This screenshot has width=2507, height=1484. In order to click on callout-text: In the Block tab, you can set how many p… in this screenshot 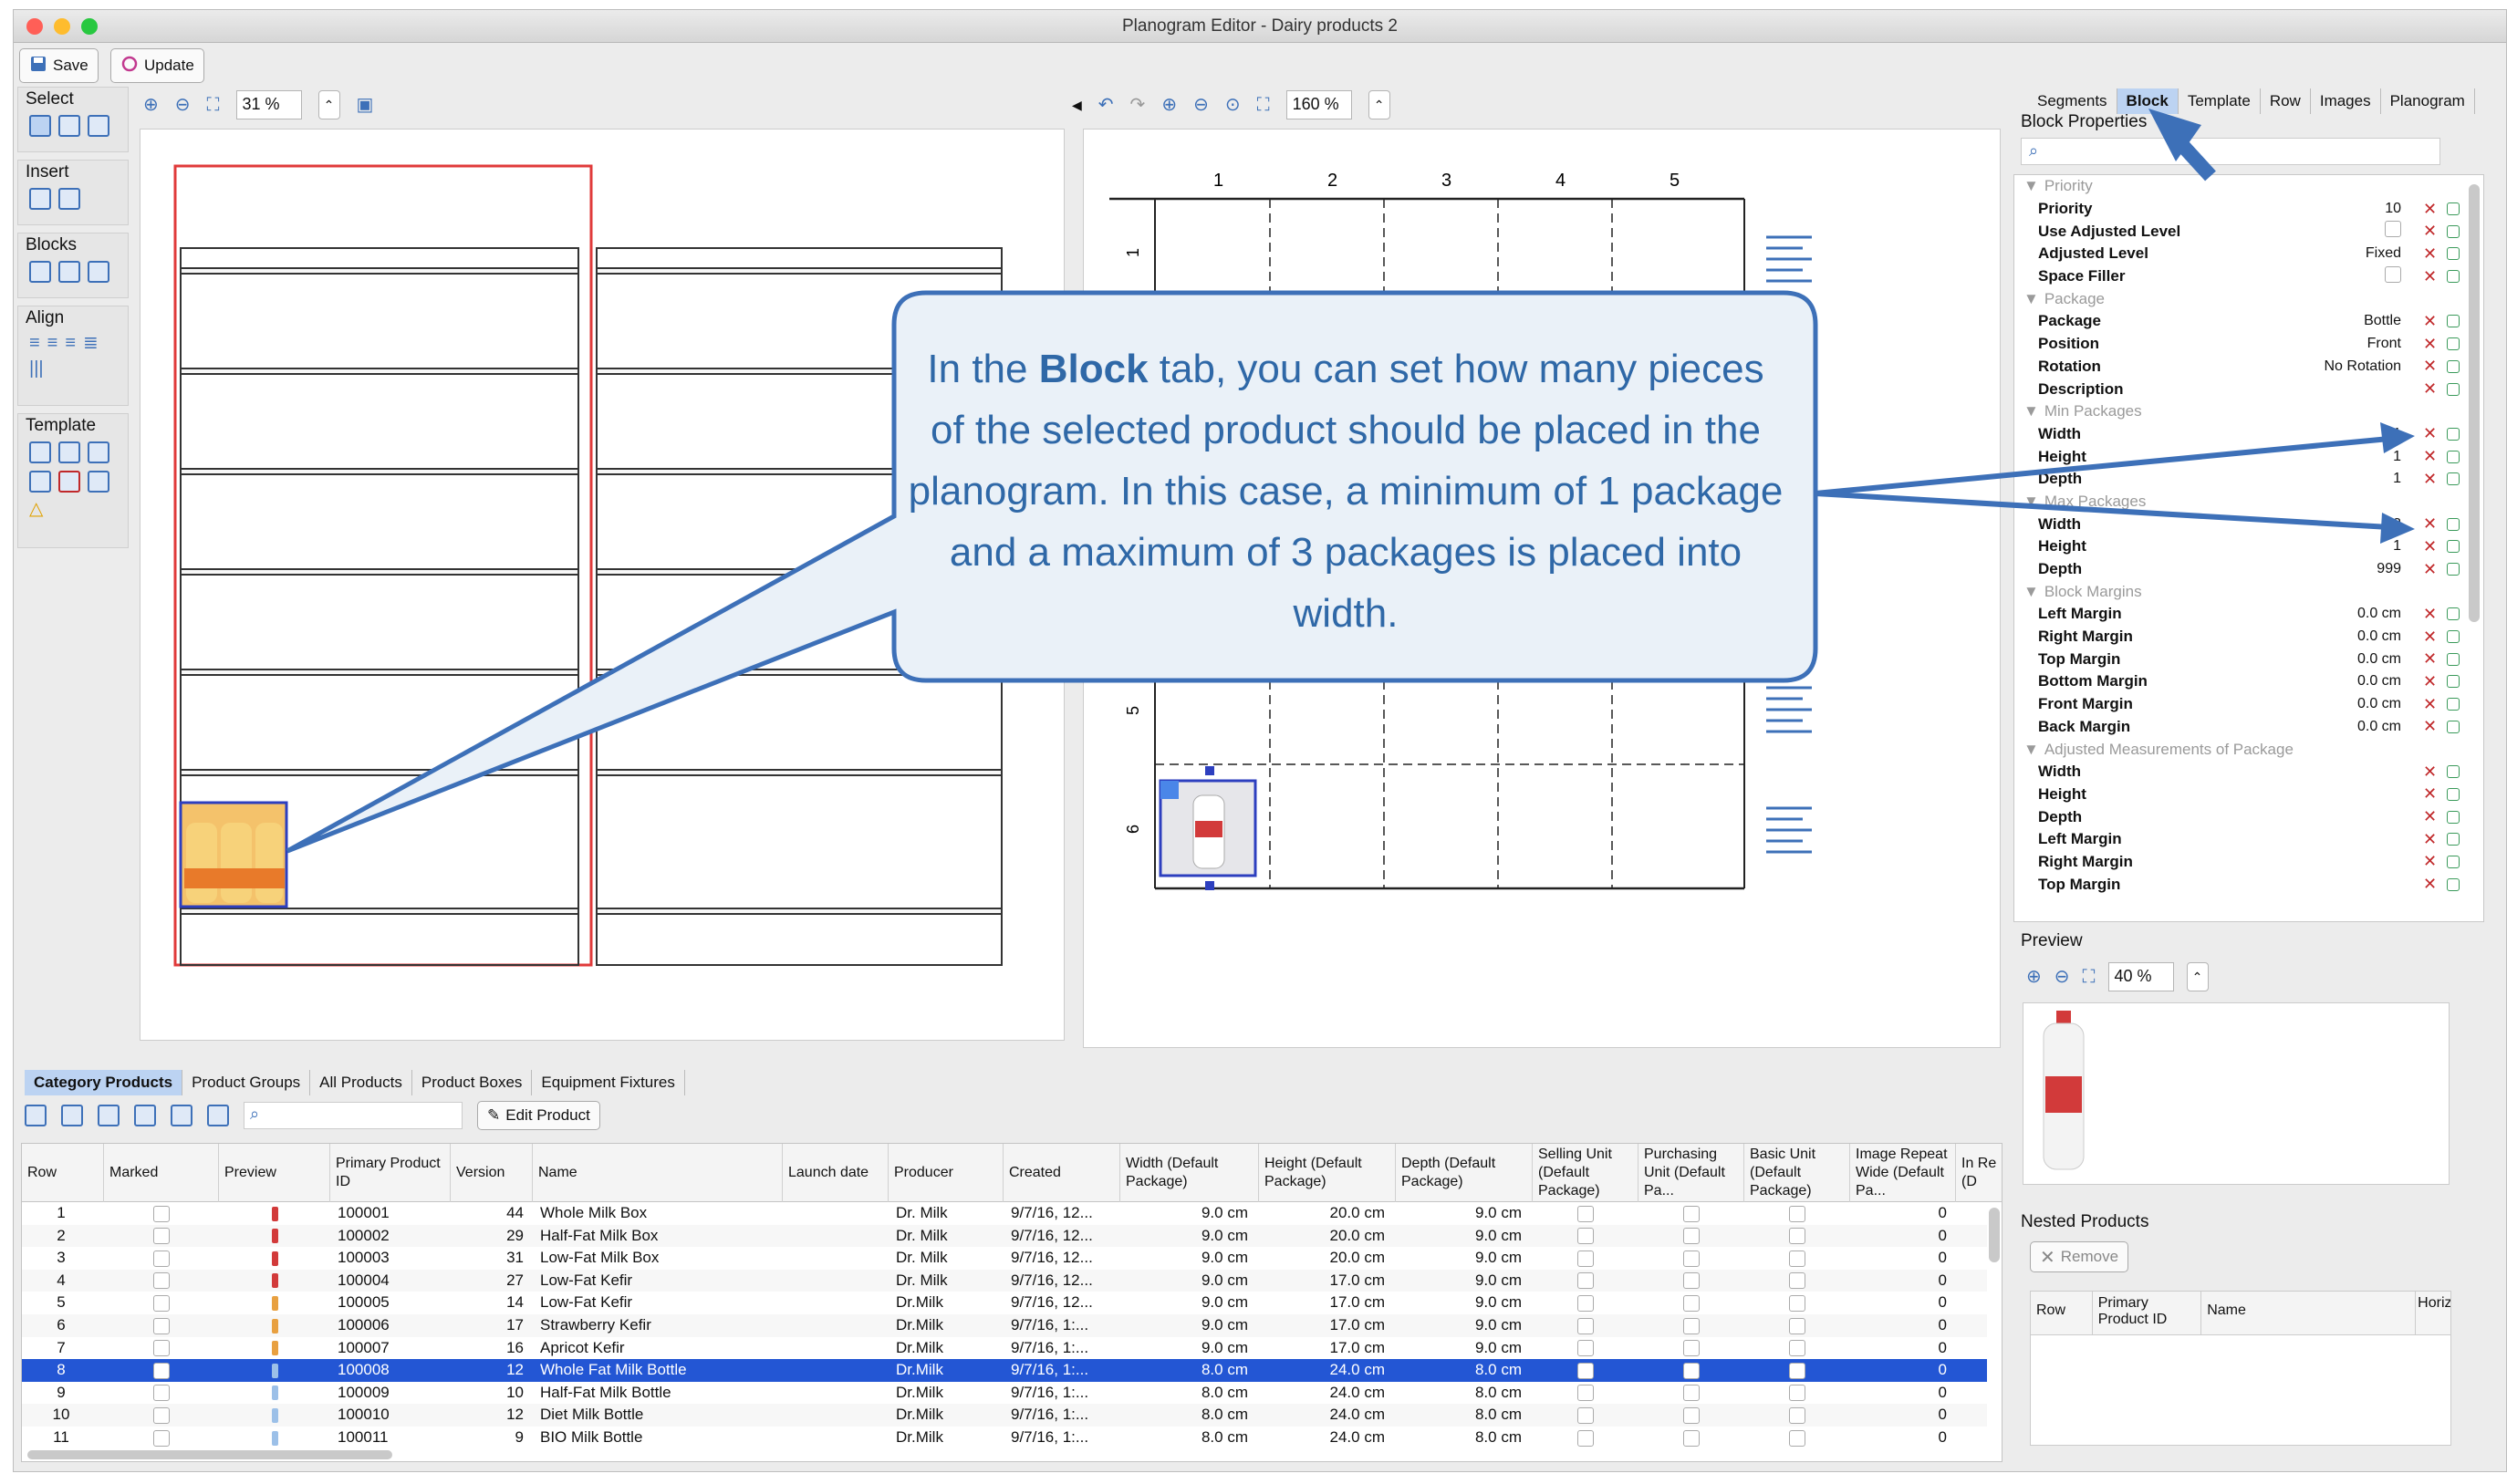, I will do `click(1346, 492)`.